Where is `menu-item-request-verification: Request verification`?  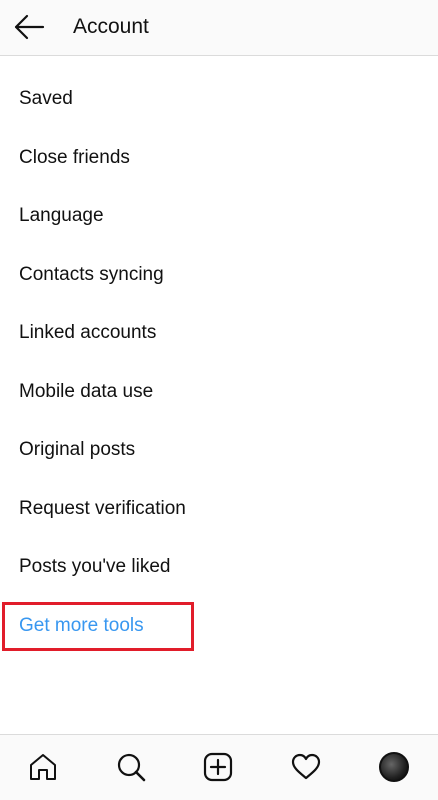 menu-item-request-verification: Request verification is located at coordinates (219, 509).